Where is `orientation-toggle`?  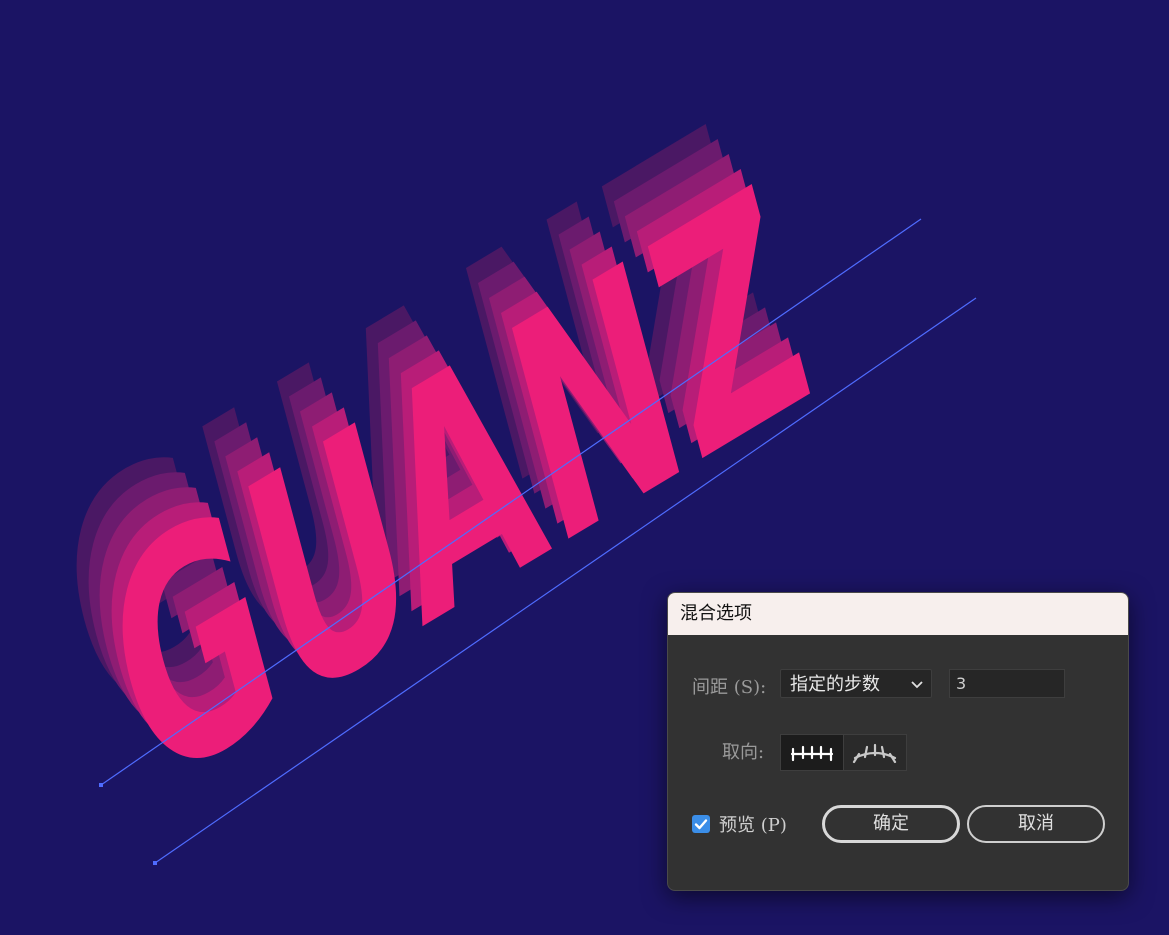 orientation-toggle is located at coordinates (843, 752).